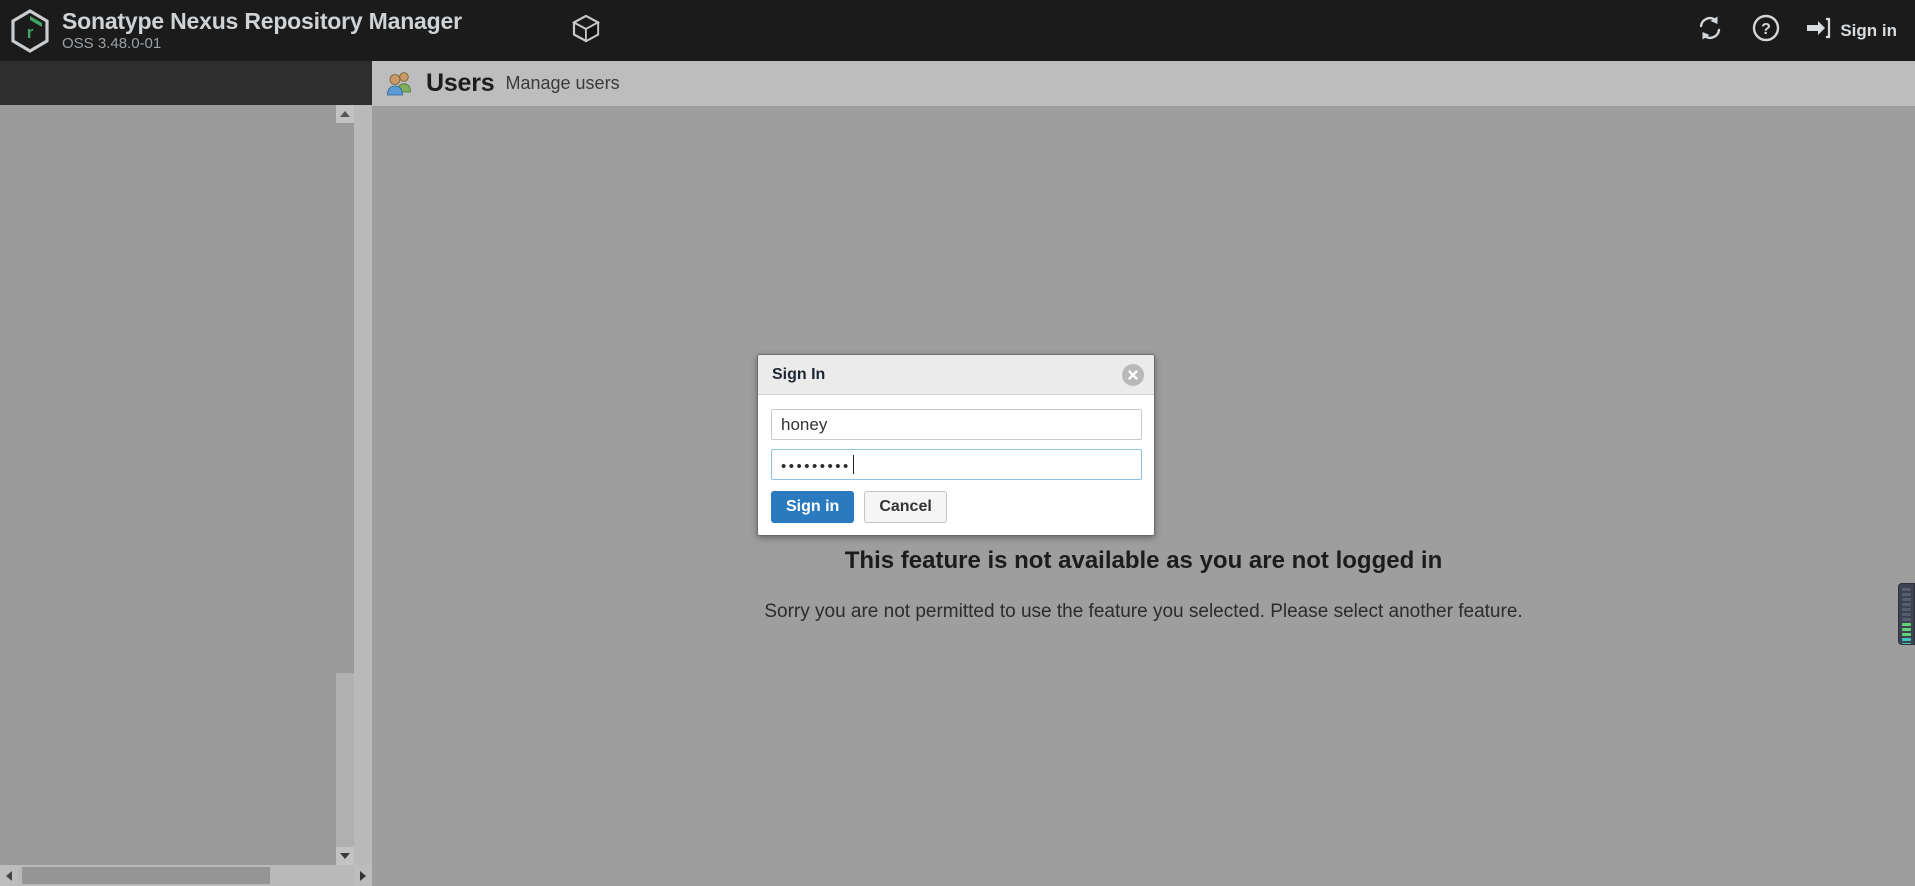  Describe the element at coordinates (1818, 30) in the screenshot. I see `sign-in-arrow-icon` at that location.